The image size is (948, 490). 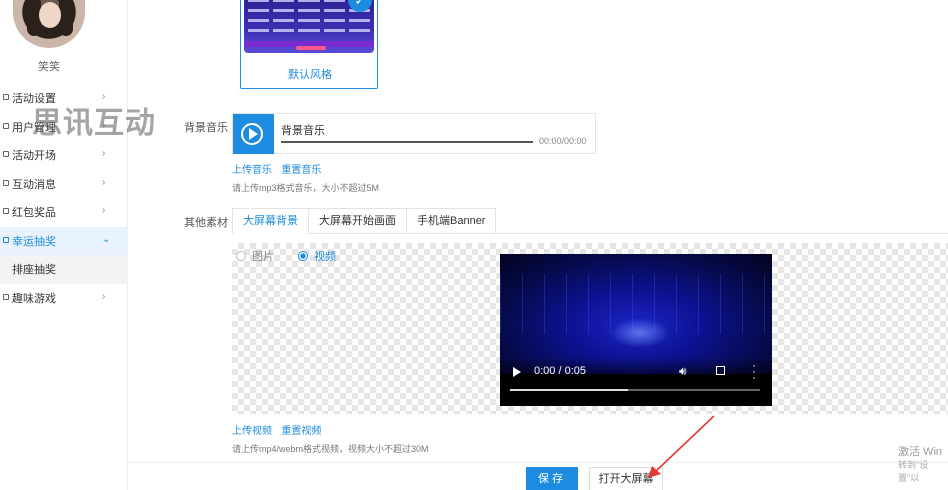 What do you see at coordinates (303, 256) in the screenshot?
I see `radio-video` at bounding box center [303, 256].